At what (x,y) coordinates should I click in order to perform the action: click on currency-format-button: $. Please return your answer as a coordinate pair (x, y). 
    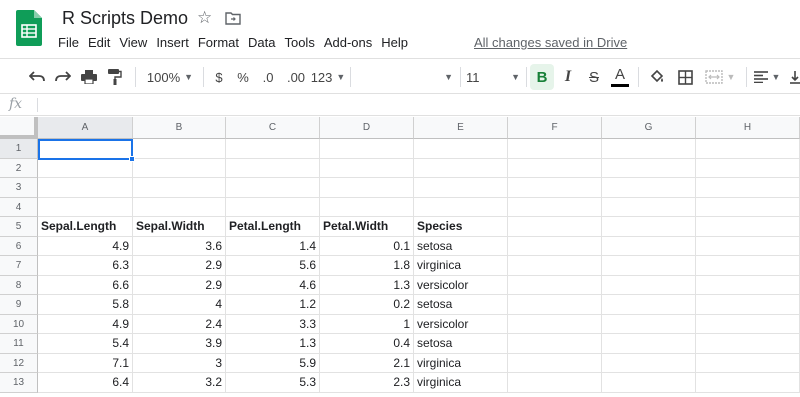
    Looking at the image, I should click on (219, 77).